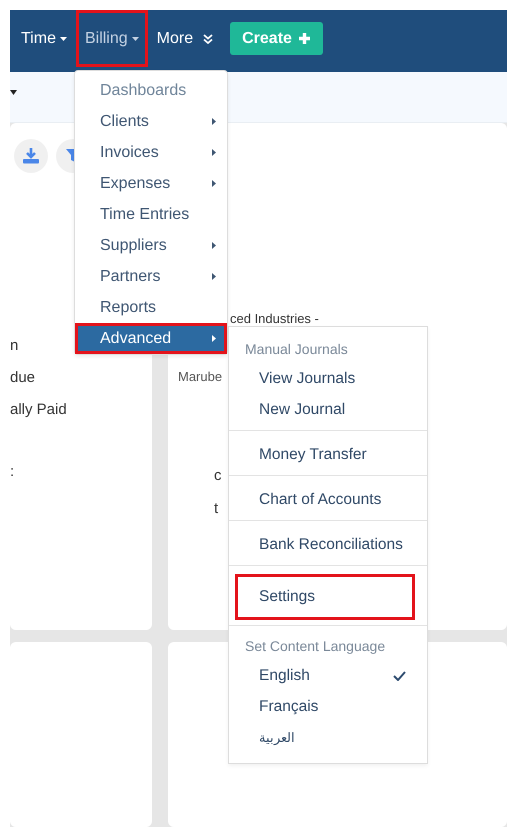 The width and height of the screenshot is (507, 827). Describe the element at coordinates (325, 706) in the screenshot. I see `menu-item: Français` at that location.